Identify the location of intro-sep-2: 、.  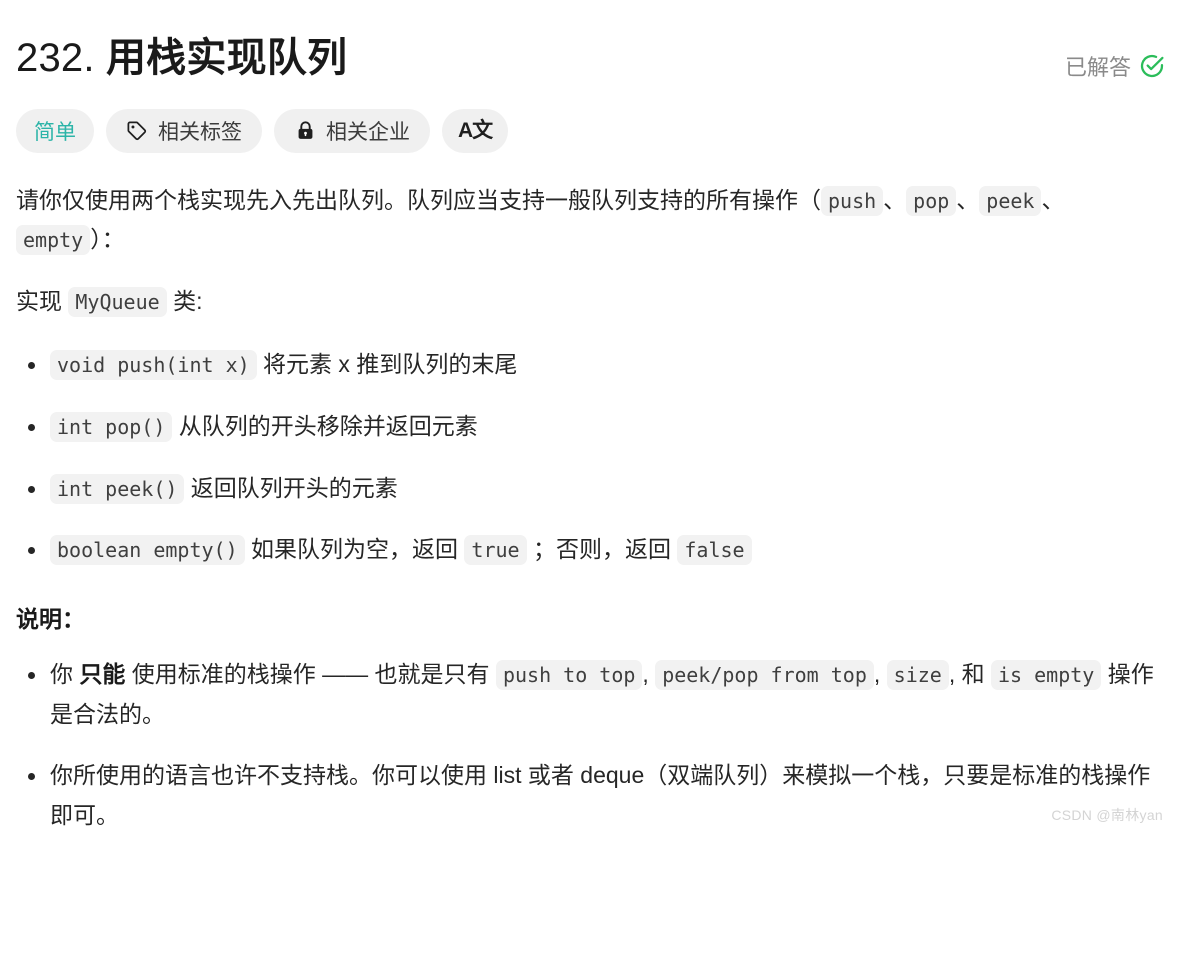
(968, 199).